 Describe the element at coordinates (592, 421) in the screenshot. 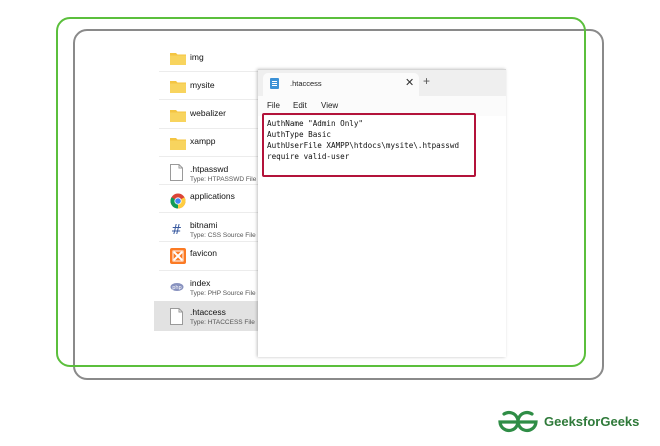

I see `brand-name: GeeksforGeeks` at that location.